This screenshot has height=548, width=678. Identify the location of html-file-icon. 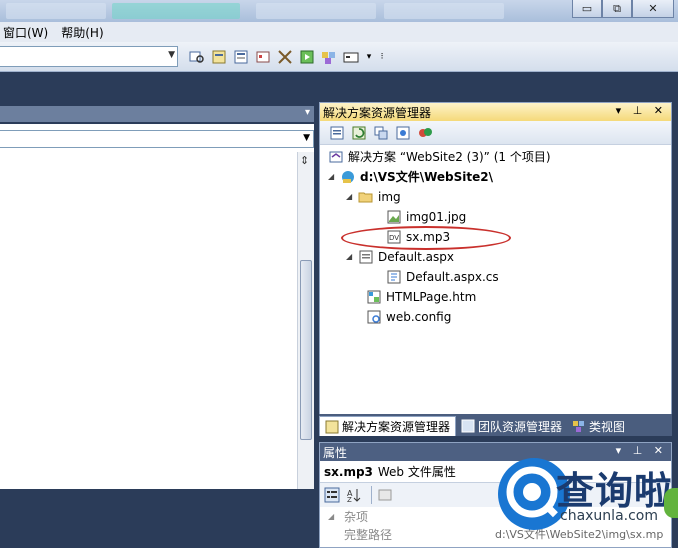
(374, 297).